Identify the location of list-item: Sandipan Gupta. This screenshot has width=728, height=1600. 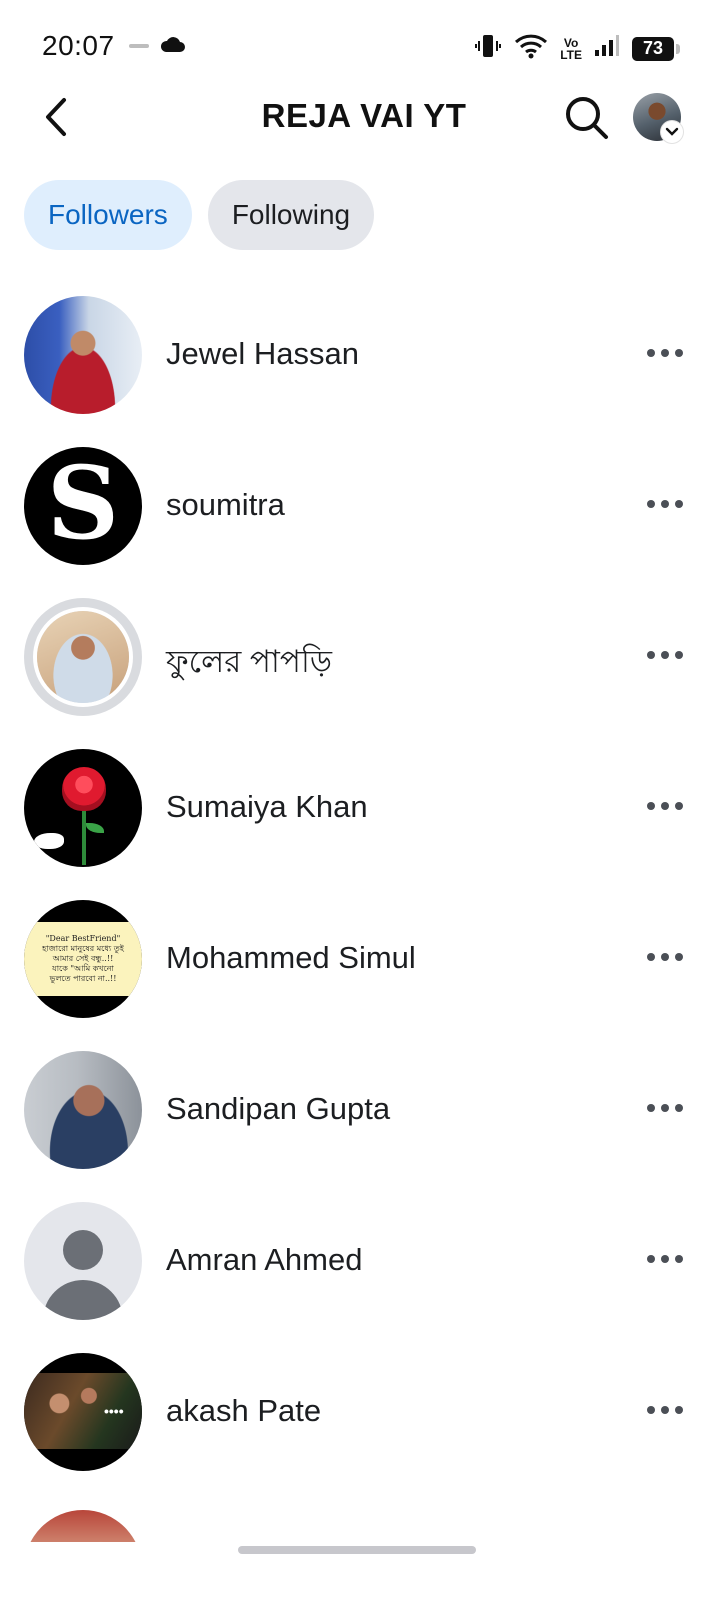
(364, 1124).